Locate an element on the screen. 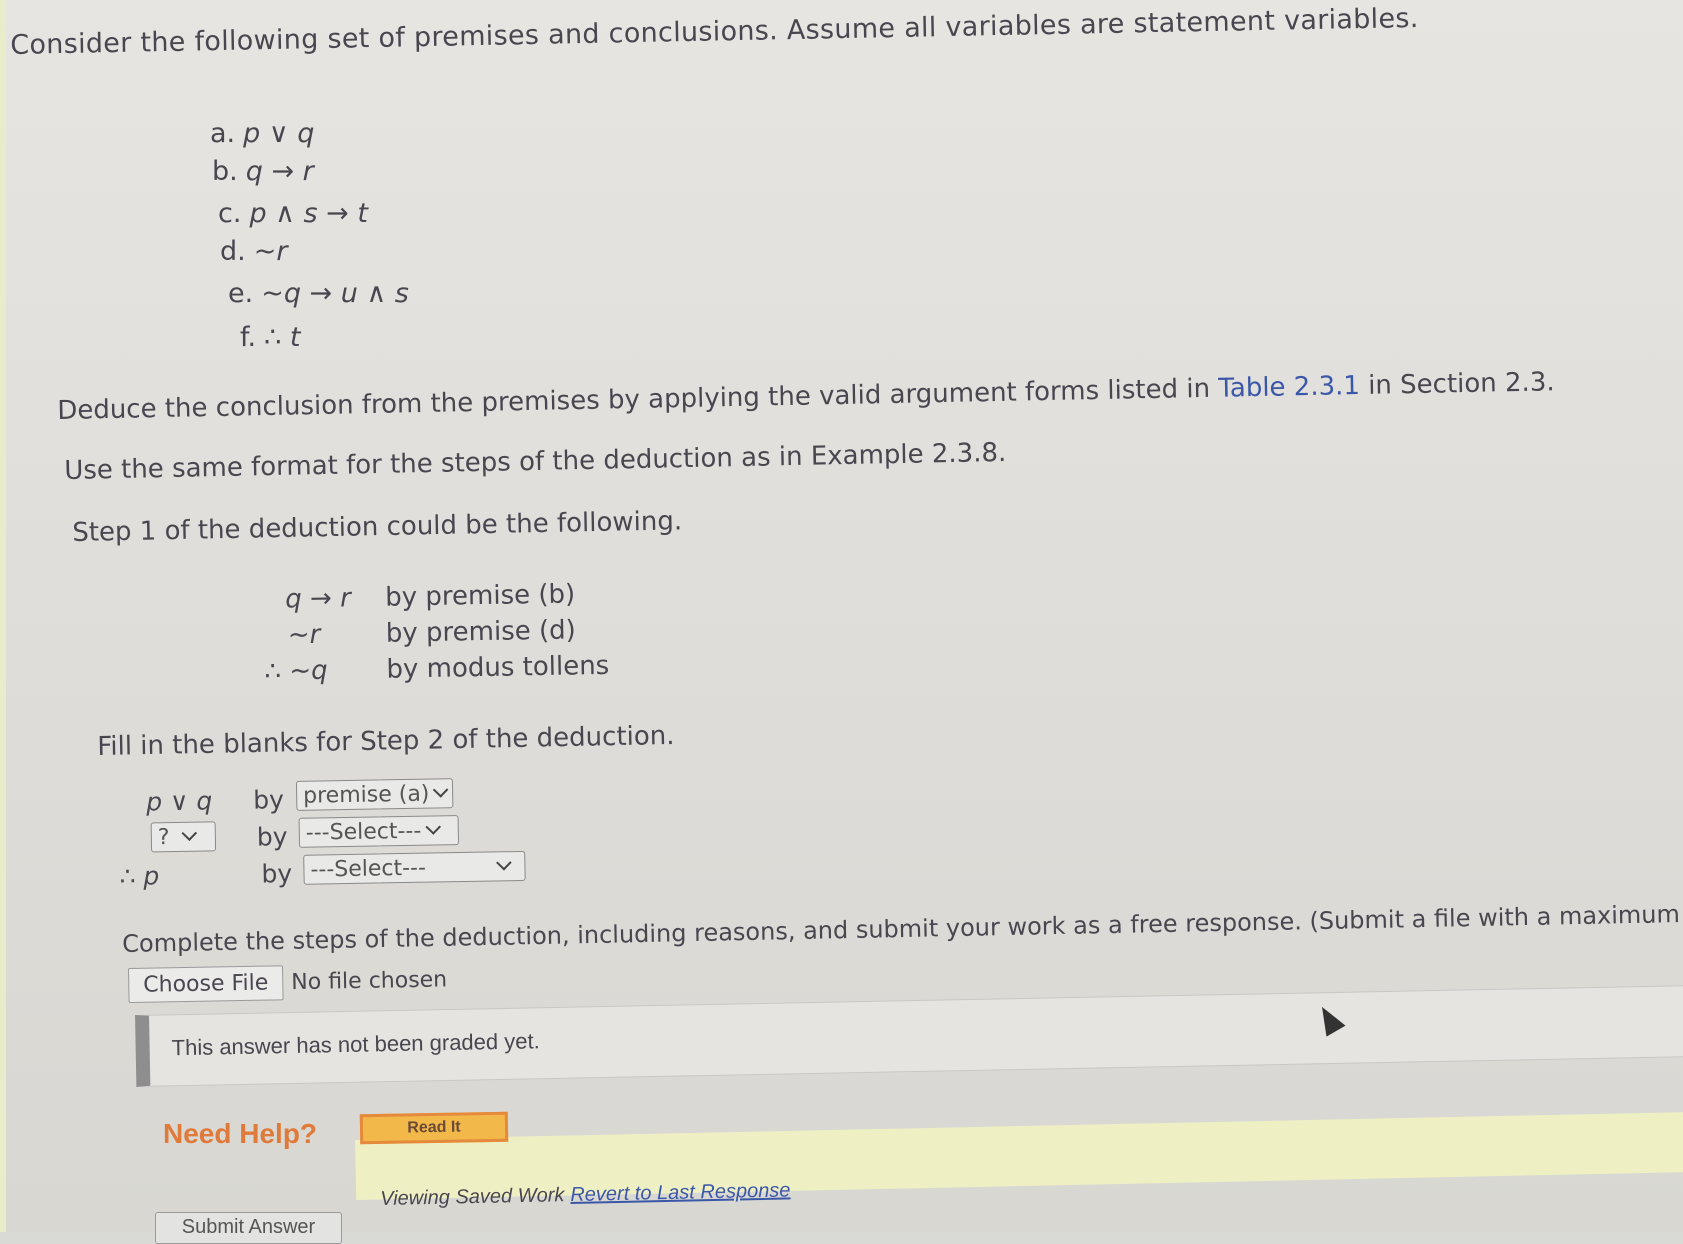 Image resolution: width=1683 pixels, height=1244 pixels. step2-row-1: p ∨ q by premise (a) is located at coordinates (286, 801).